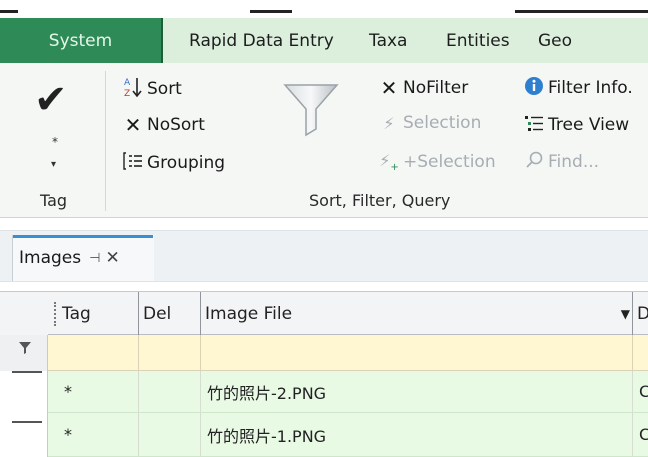  Describe the element at coordinates (416, 352) in the screenshot. I see `filter-cell-image-file` at that location.